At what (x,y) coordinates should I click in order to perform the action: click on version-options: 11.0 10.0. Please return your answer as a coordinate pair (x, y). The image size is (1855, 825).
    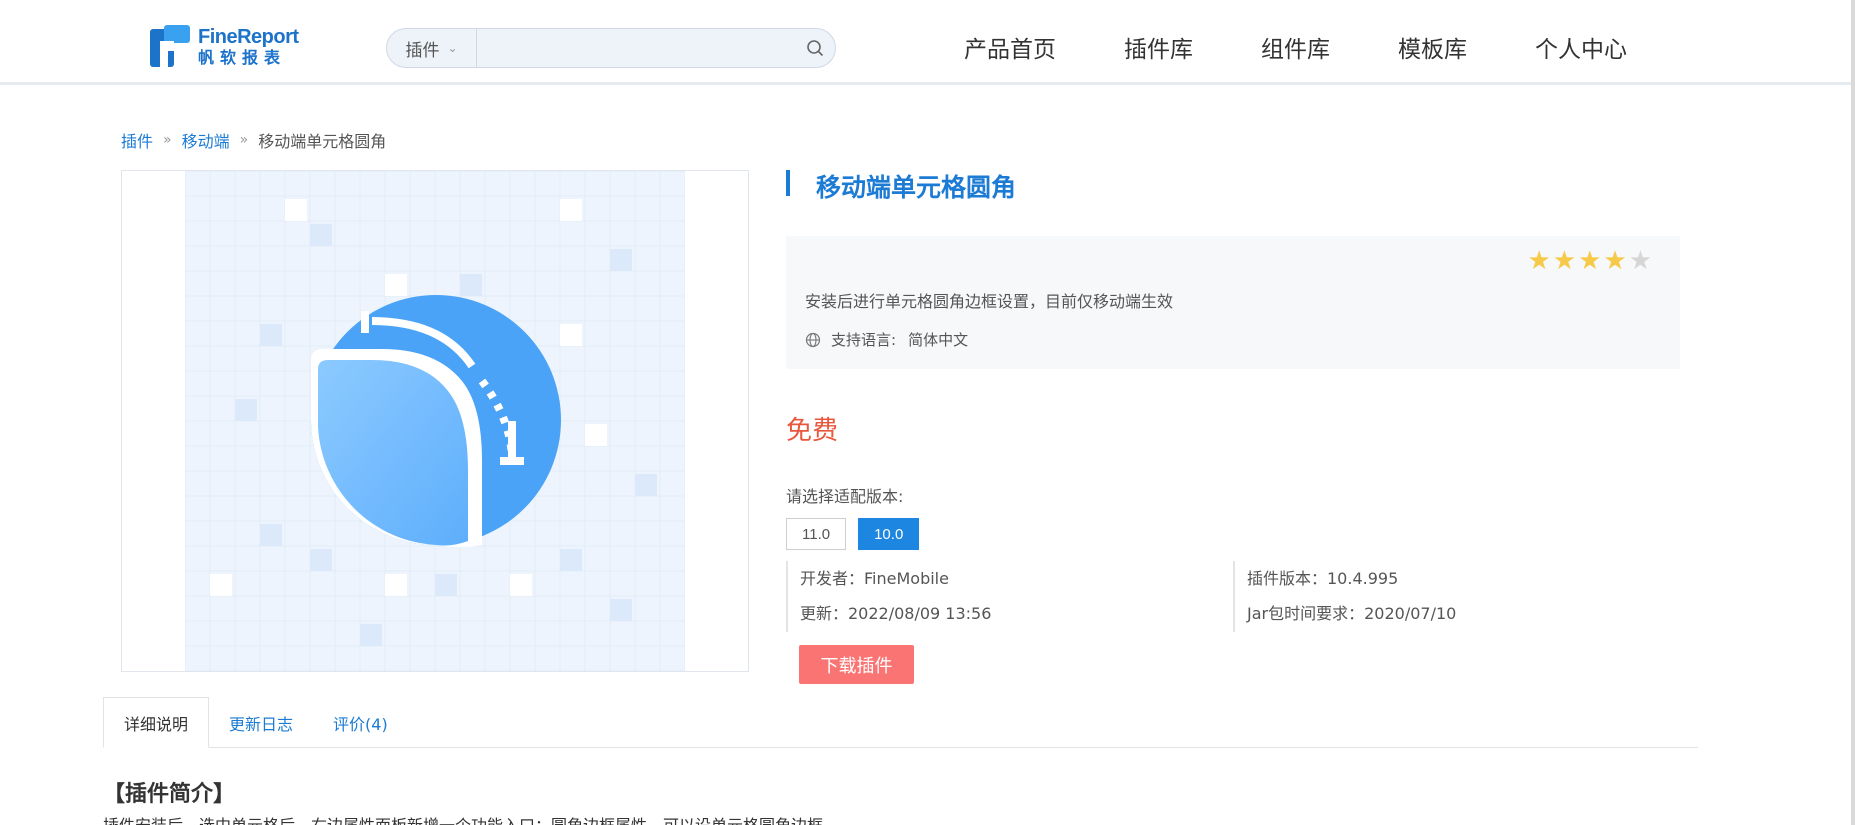
    Looking at the image, I should click on (858, 534).